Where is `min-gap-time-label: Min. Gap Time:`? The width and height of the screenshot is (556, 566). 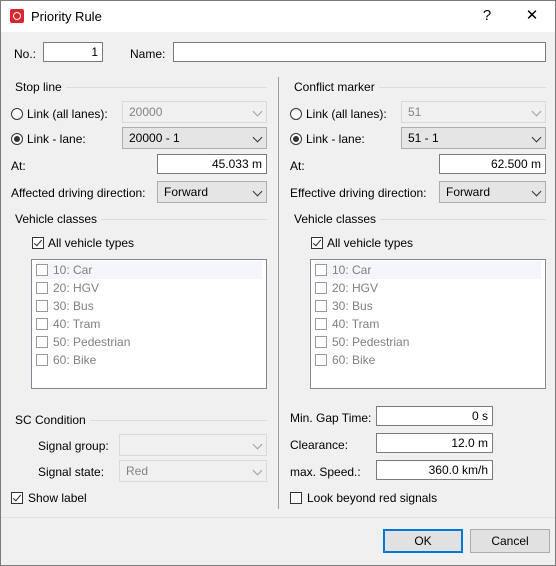 min-gap-time-label: Min. Gap Time: is located at coordinates (331, 418).